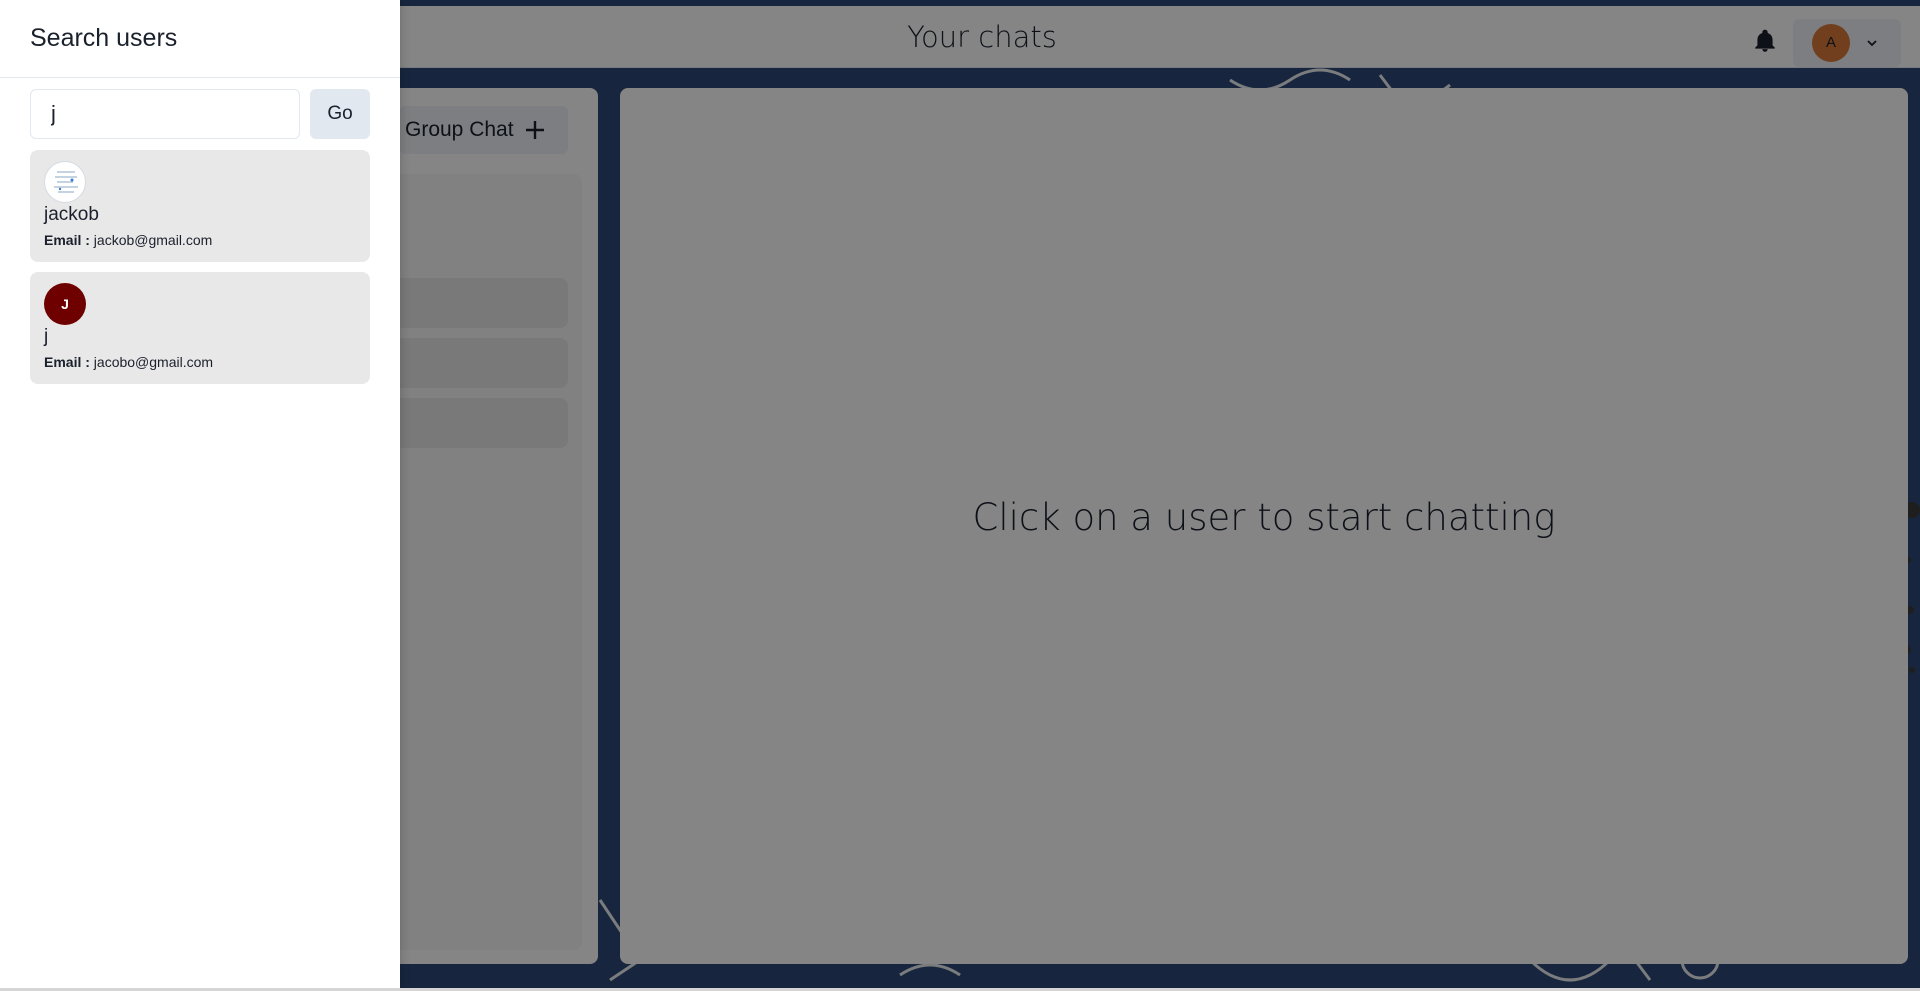 The height and width of the screenshot is (991, 1920). Describe the element at coordinates (200, 39) in the screenshot. I see `drawer-header: Search users` at that location.